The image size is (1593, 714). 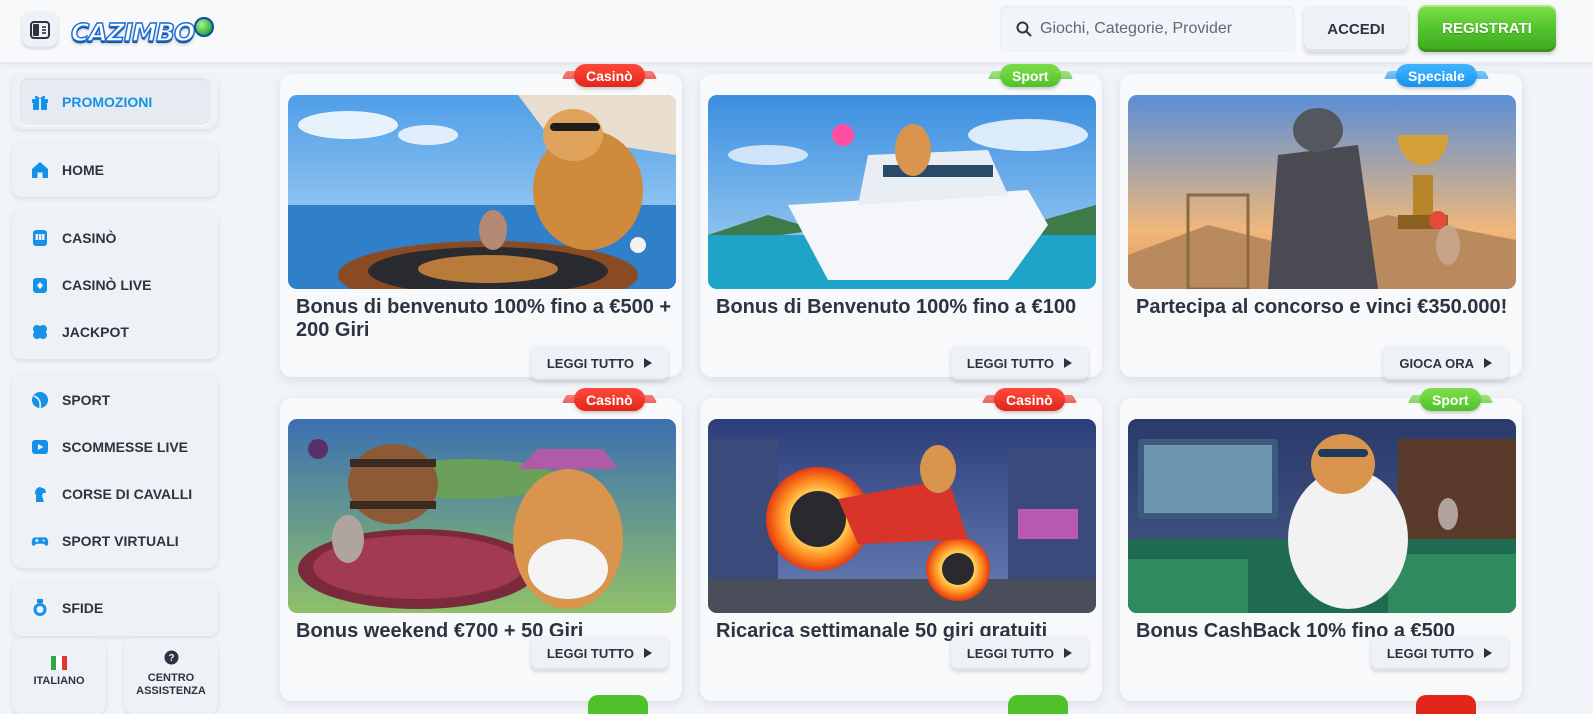 I want to click on sidebar-item-scommesse-live: SCOMMESSE LIVE, so click(x=115, y=446).